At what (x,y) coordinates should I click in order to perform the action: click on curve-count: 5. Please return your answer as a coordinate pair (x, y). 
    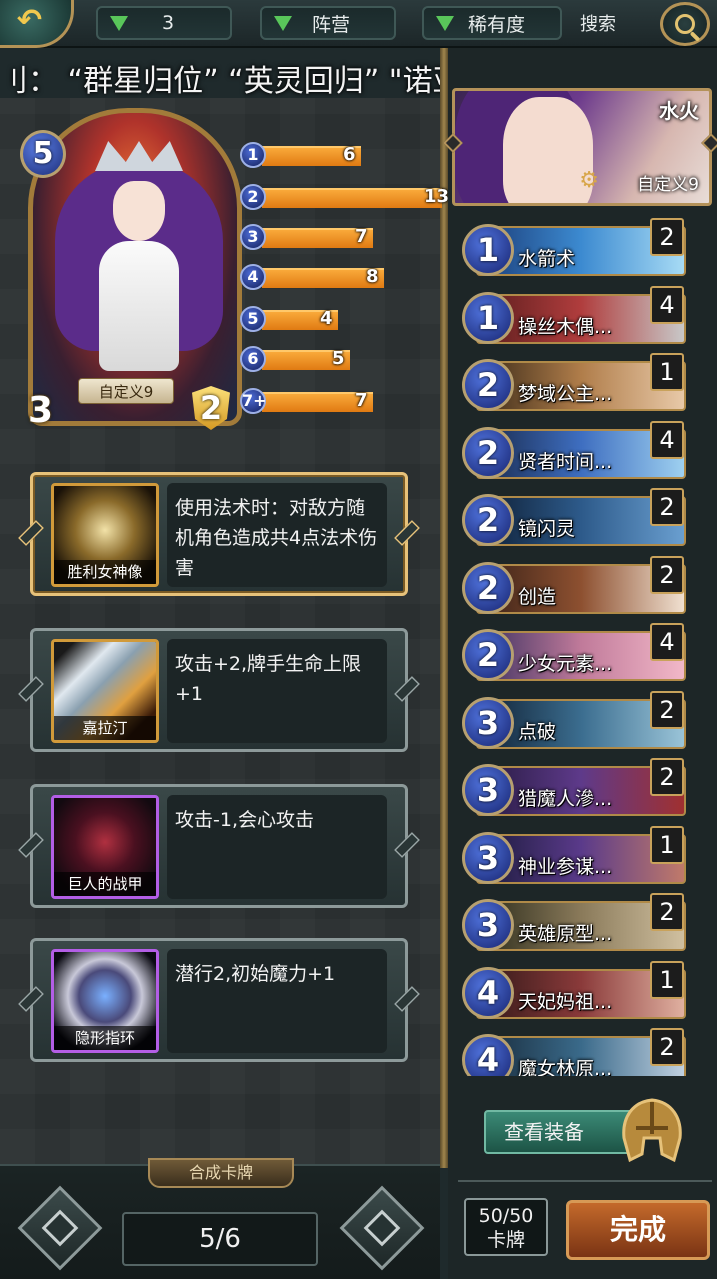
    Looking at the image, I should click on (338, 358).